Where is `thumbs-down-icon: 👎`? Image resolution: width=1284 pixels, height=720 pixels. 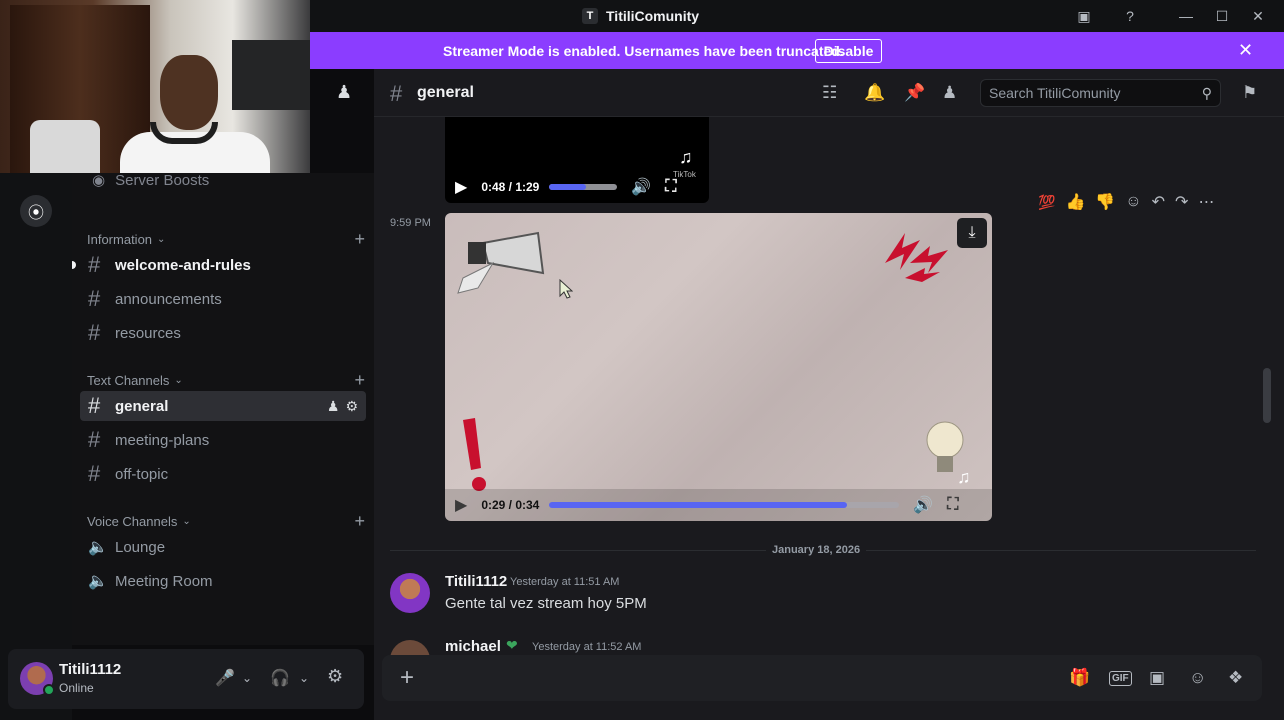
thumbs-down-icon: 👎 is located at coordinates (1105, 202).